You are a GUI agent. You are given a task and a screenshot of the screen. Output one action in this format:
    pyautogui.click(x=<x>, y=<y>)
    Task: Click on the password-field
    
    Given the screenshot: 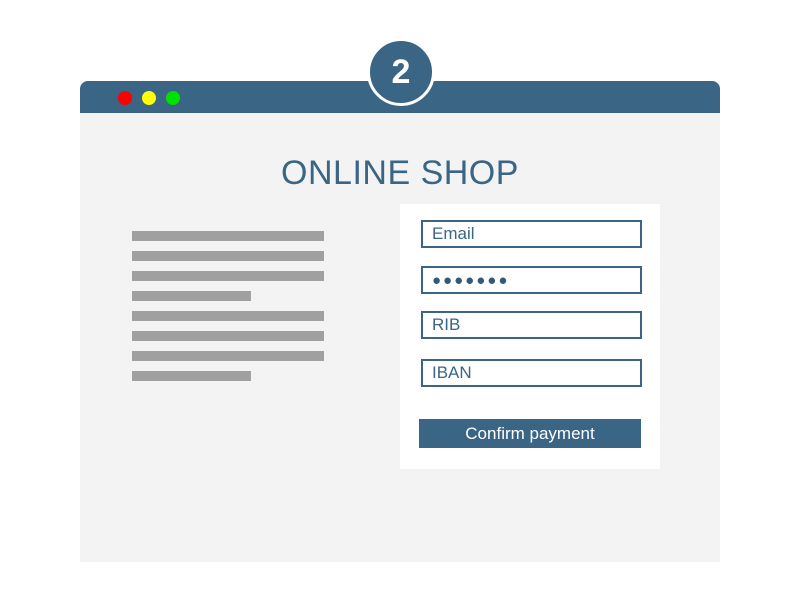 What is the action you would take?
    pyautogui.click(x=531, y=280)
    